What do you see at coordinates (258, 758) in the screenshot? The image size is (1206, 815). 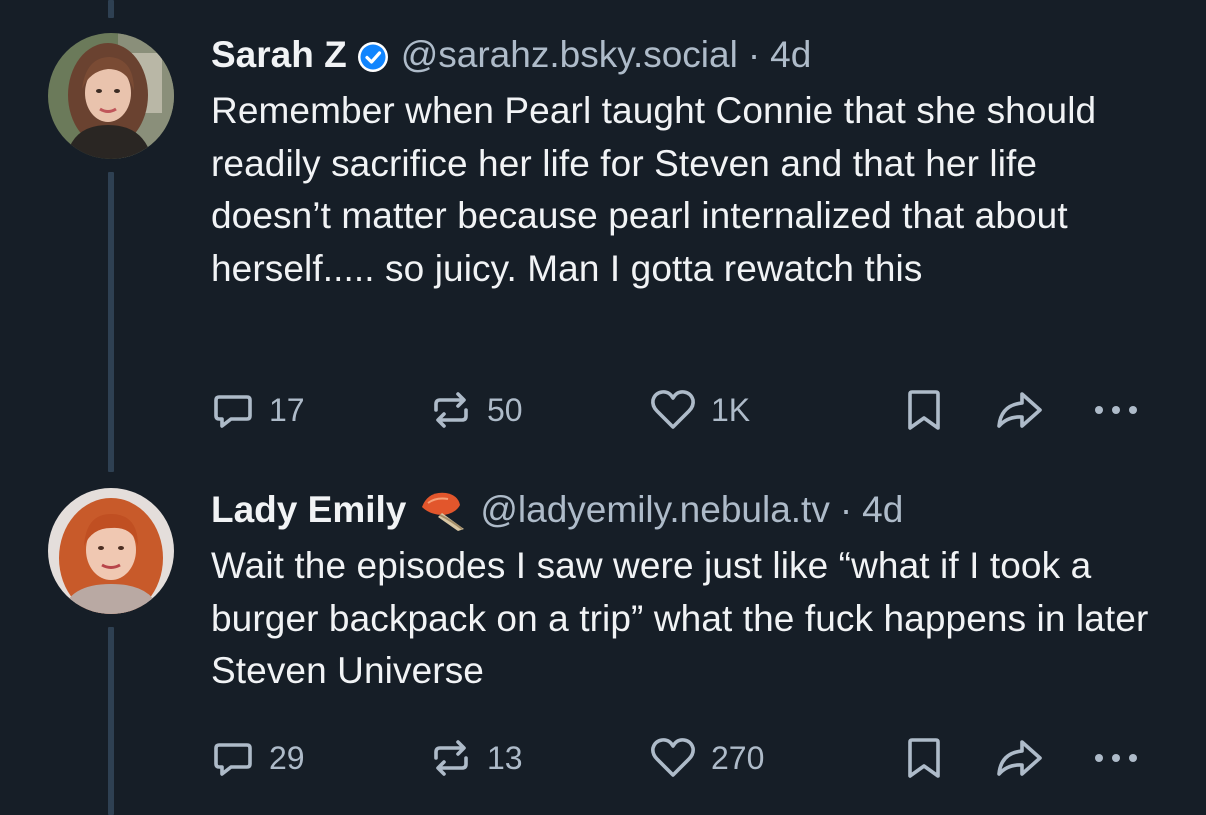 I see `reply-button: 29` at bounding box center [258, 758].